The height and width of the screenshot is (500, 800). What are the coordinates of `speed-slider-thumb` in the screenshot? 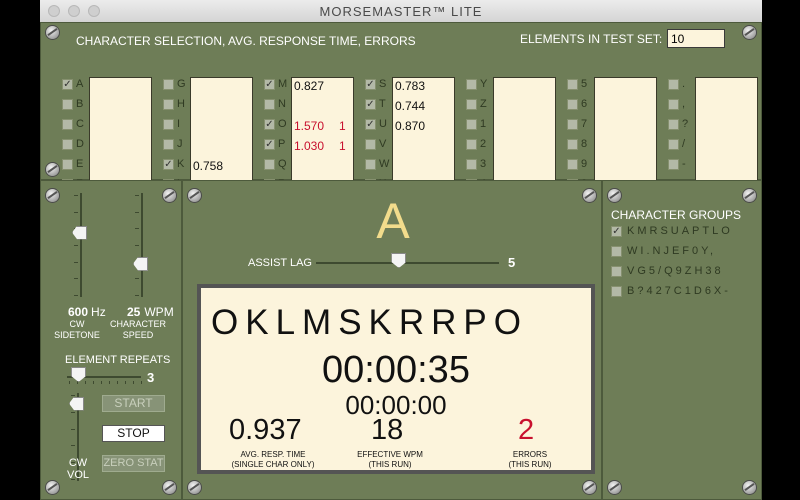 It's located at (140, 263).